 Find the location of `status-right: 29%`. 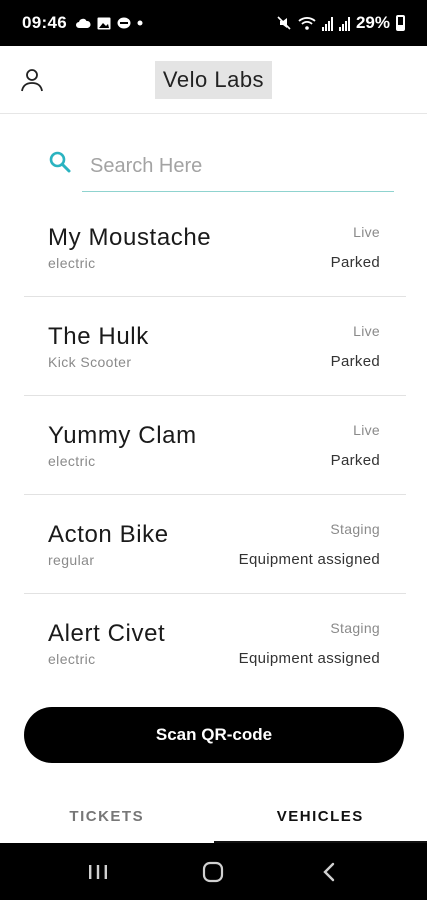

status-right: 29% is located at coordinates (340, 23).